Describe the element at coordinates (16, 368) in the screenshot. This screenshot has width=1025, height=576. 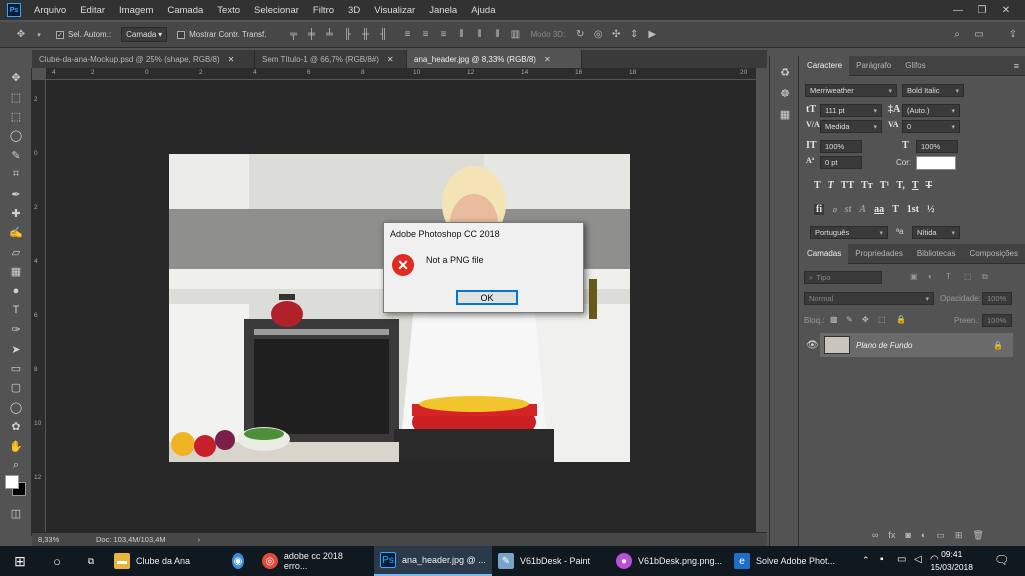
I see `rectangle-tool-icon: ▭` at that location.